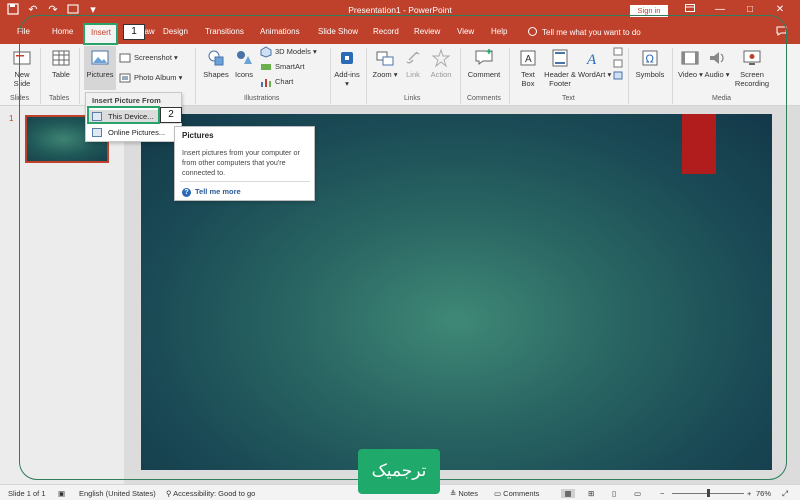 The image size is (800, 500). What do you see at coordinates (521, 493) in the screenshot?
I see `comments-label: Comments` at bounding box center [521, 493].